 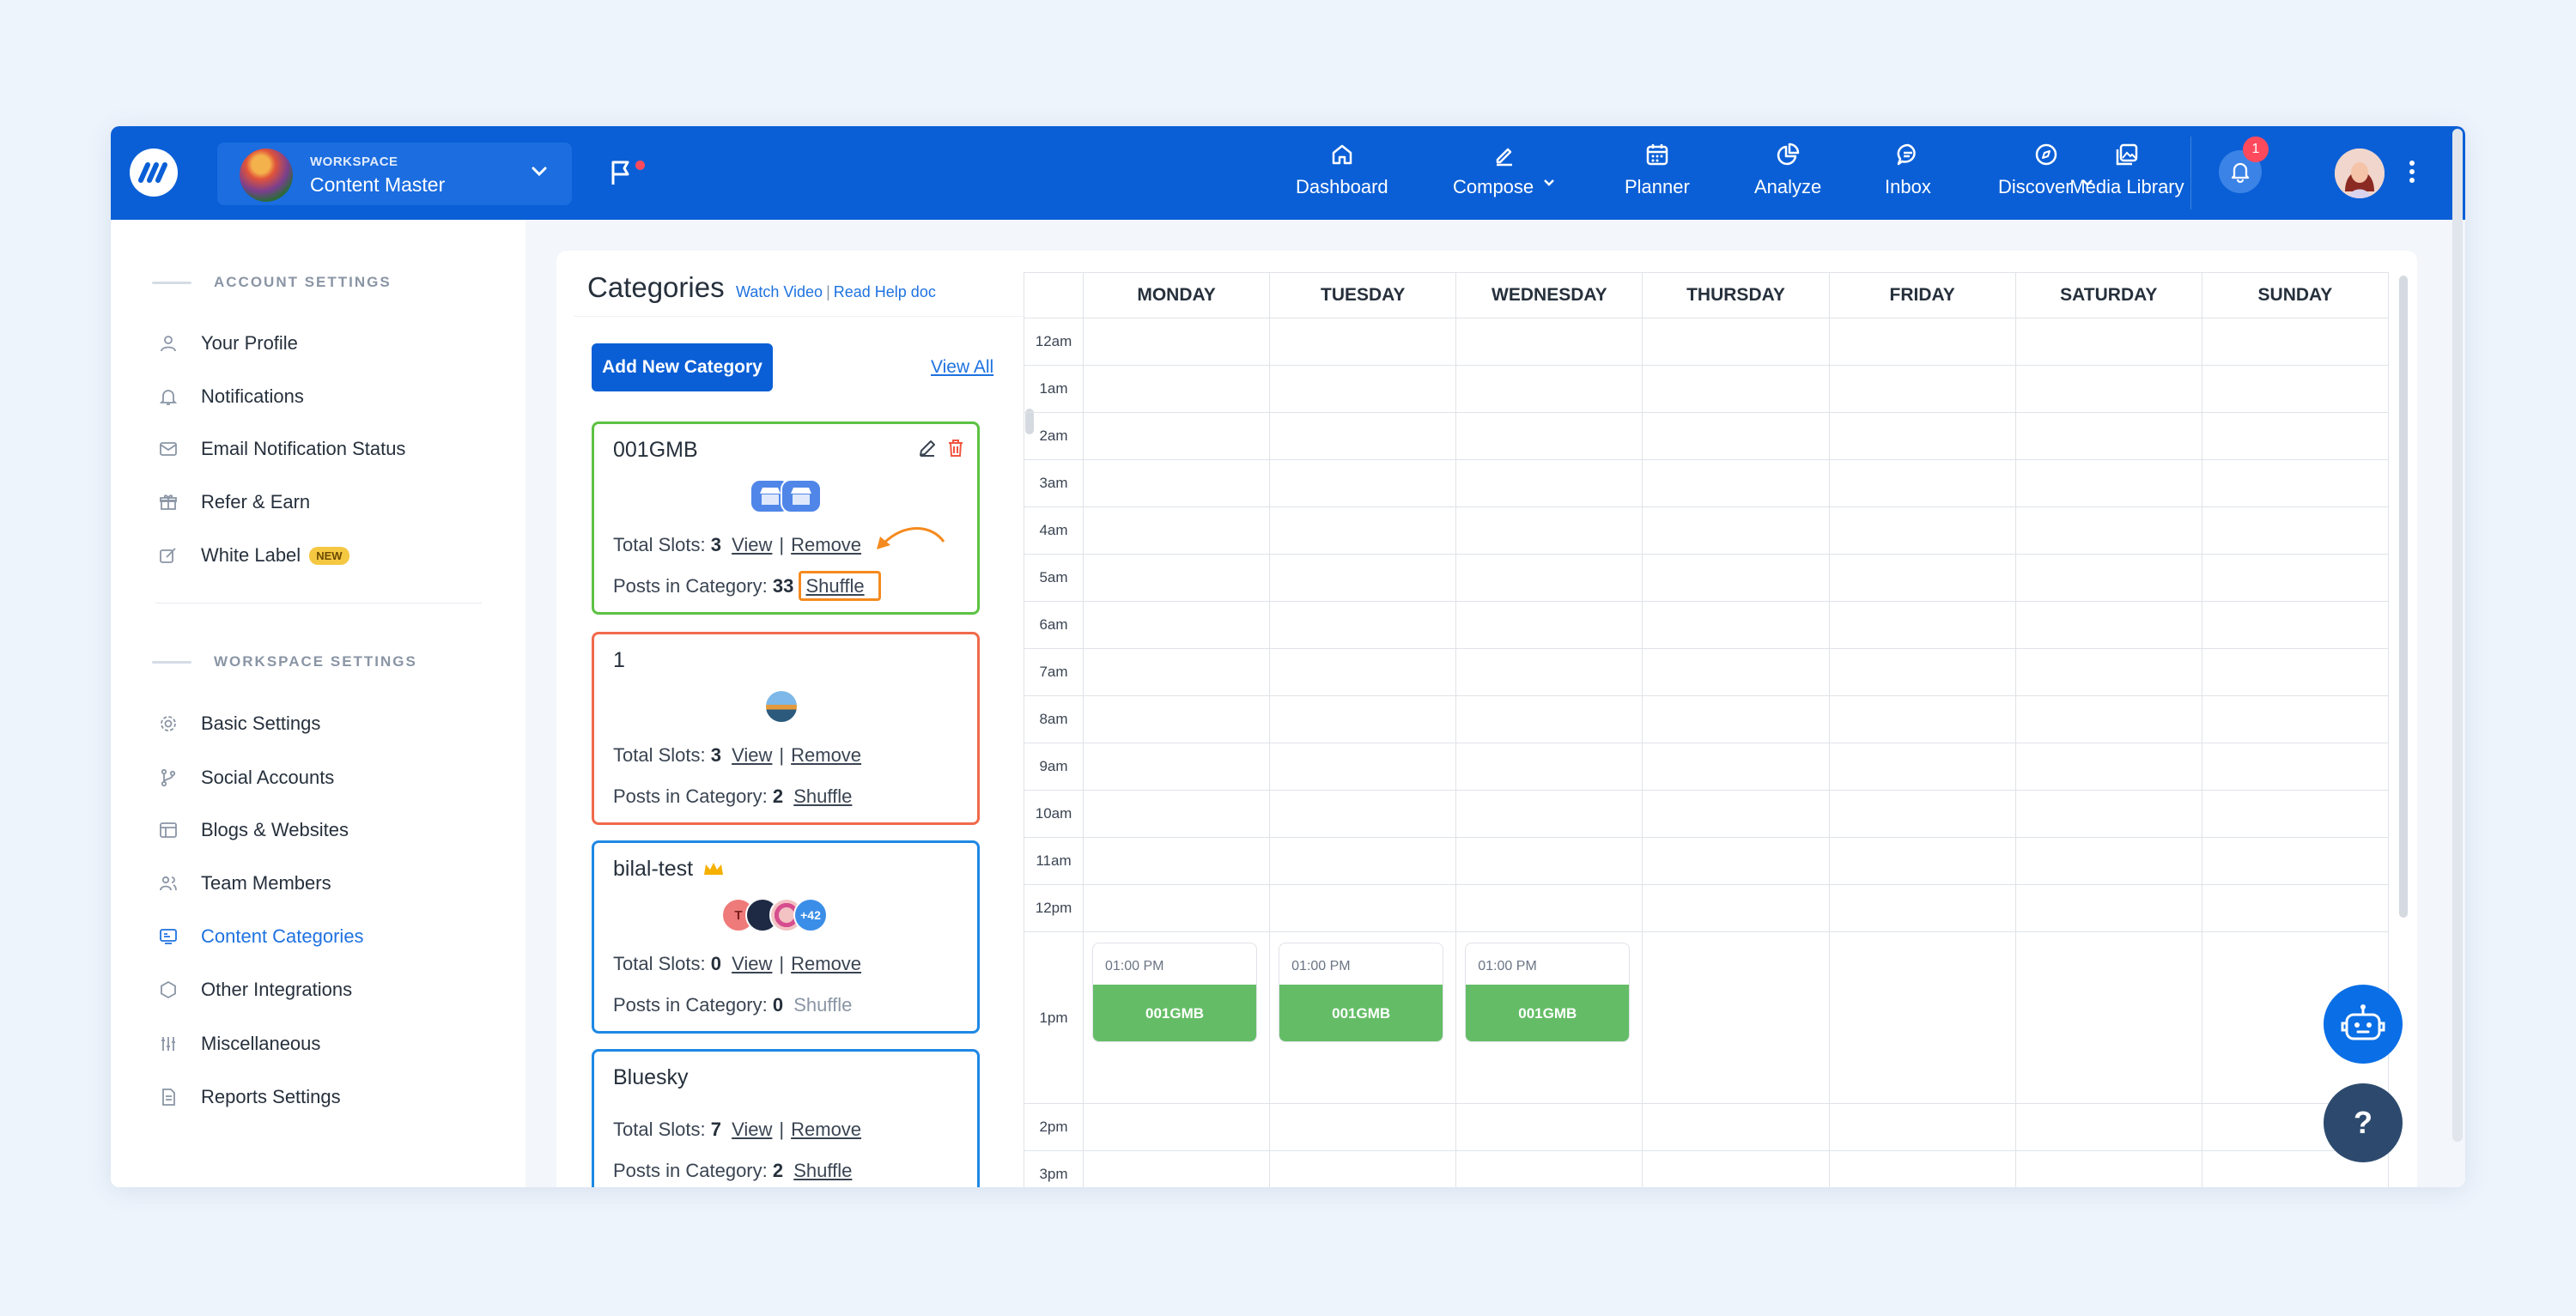 I want to click on ai-assistant-button, so click(x=2363, y=1024).